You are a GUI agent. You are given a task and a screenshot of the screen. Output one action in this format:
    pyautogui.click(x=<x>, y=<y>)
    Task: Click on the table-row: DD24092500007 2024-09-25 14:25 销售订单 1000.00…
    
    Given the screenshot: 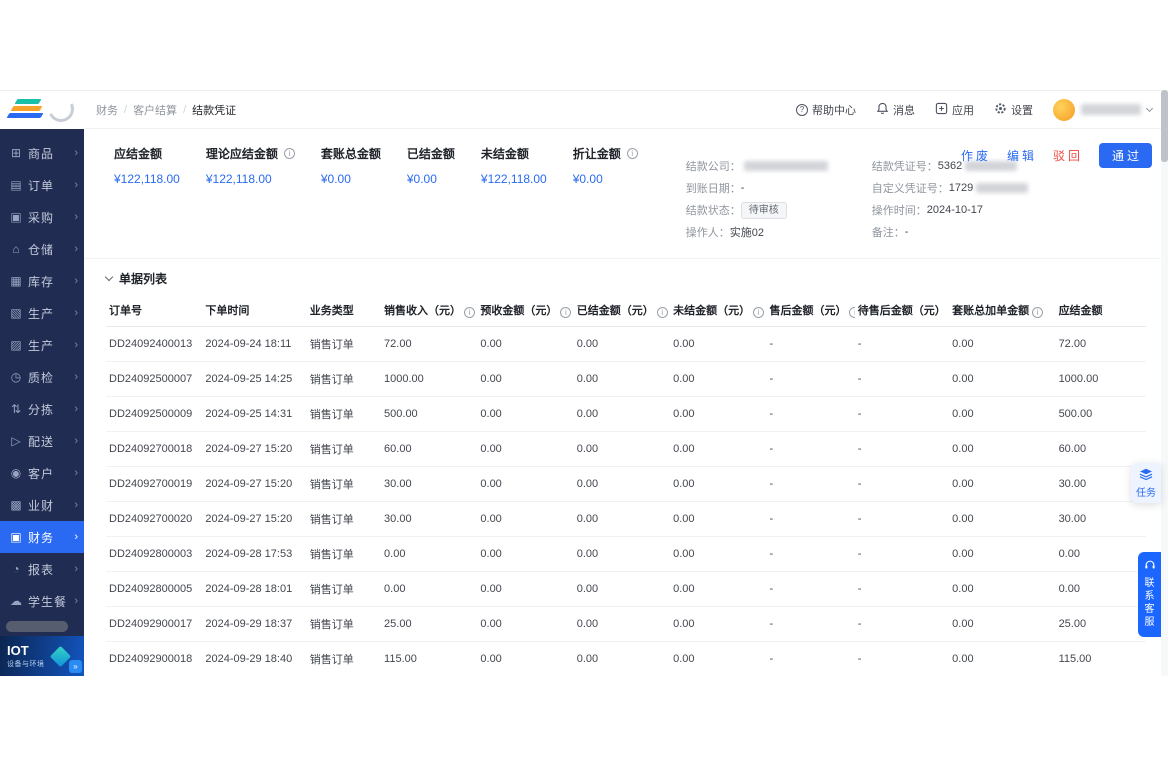 What is the action you would take?
    pyautogui.click(x=626, y=379)
    